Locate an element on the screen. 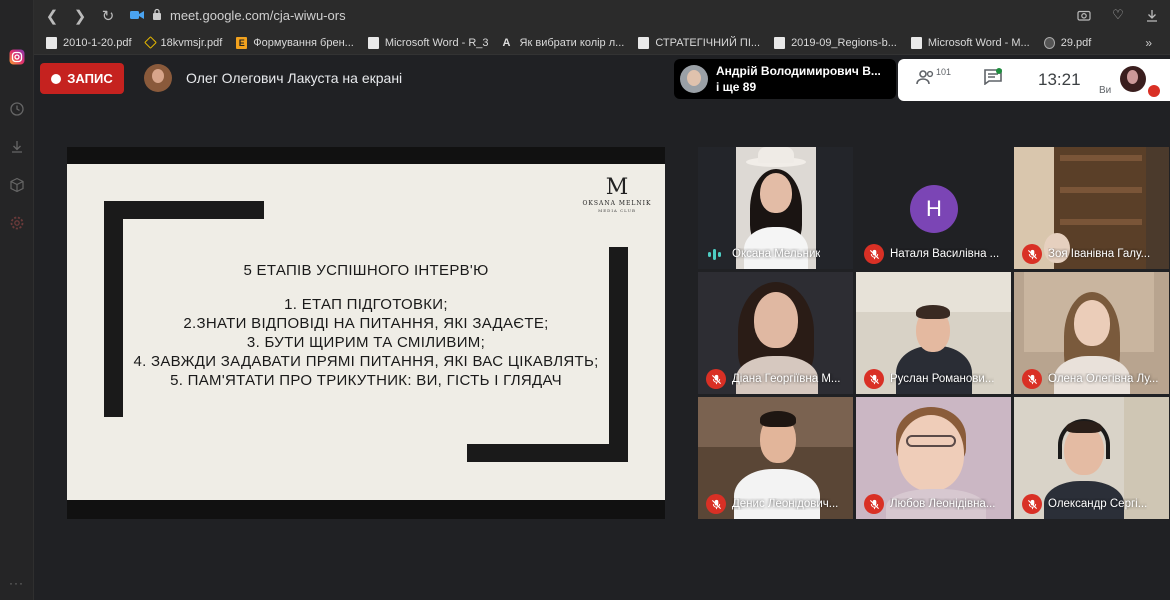 The height and width of the screenshot is (600, 1170). meet-controls: 101 13:21 Ви is located at coordinates (1034, 80).